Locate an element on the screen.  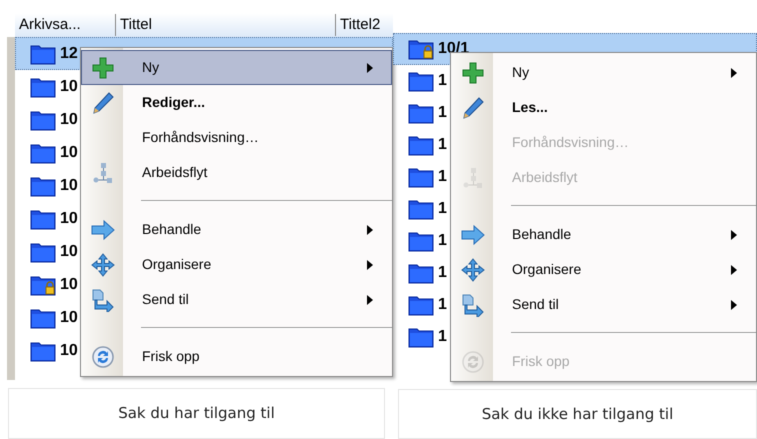
caption: Sak du ikke har tilgang til is located at coordinates (578, 414).